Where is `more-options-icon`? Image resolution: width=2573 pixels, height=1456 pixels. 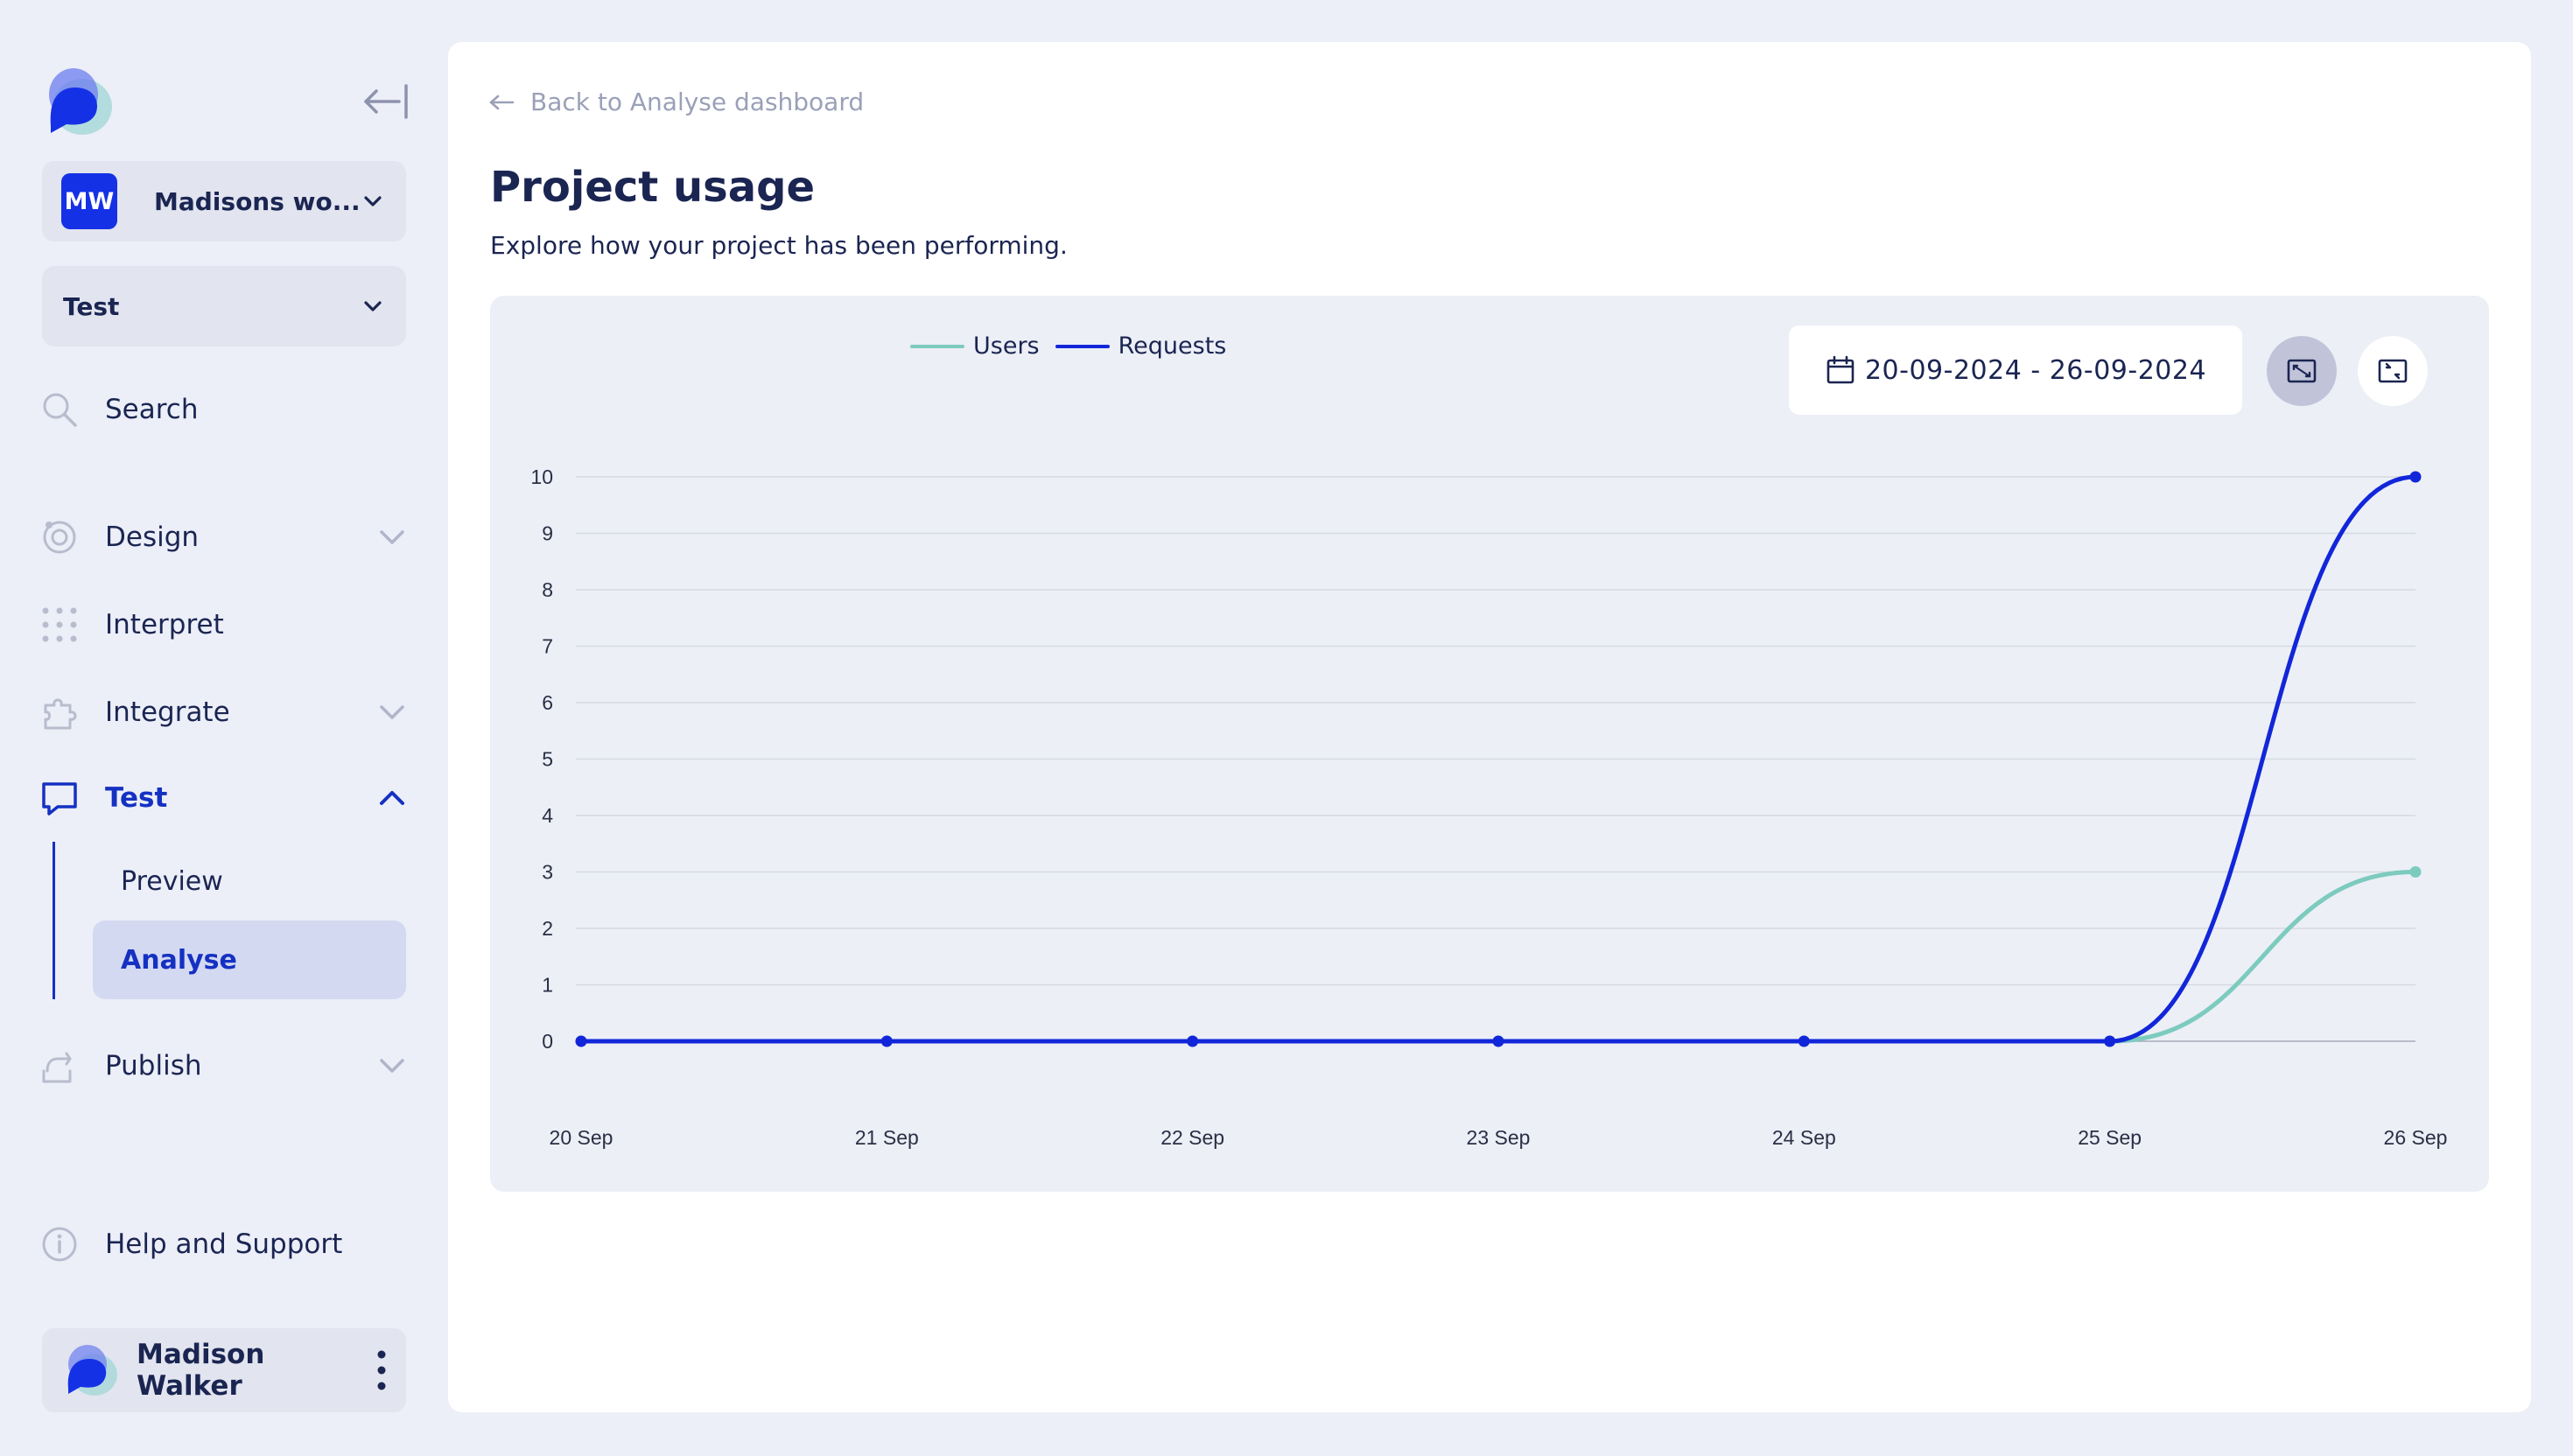 more-options-icon is located at coordinates (382, 1370).